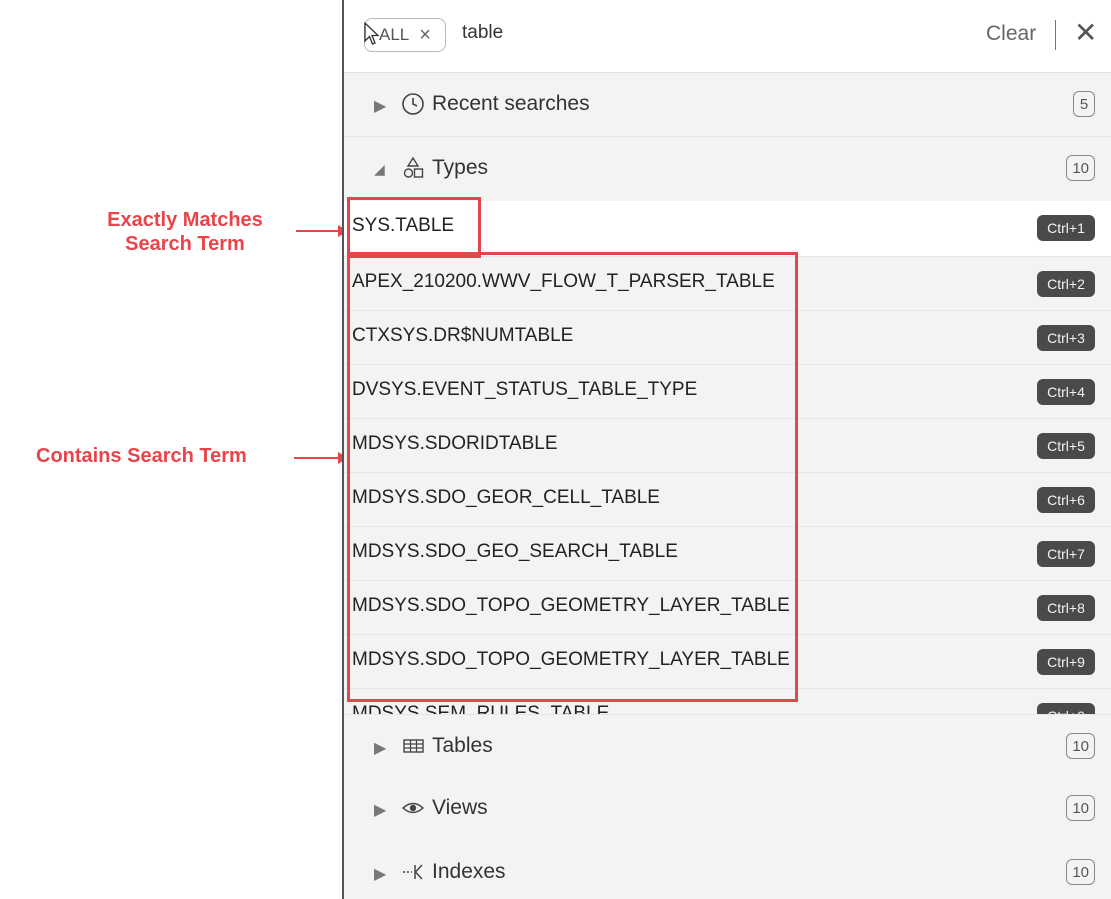  I want to click on shortcut-badge: Ctrl+8, so click(1066, 608).